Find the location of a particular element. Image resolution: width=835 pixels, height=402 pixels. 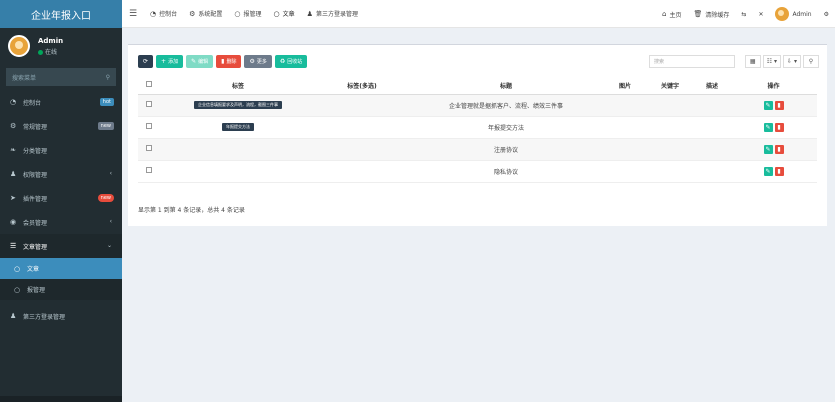

sidebar-search-input: 搜索菜单 ⚲ is located at coordinates (61, 77).